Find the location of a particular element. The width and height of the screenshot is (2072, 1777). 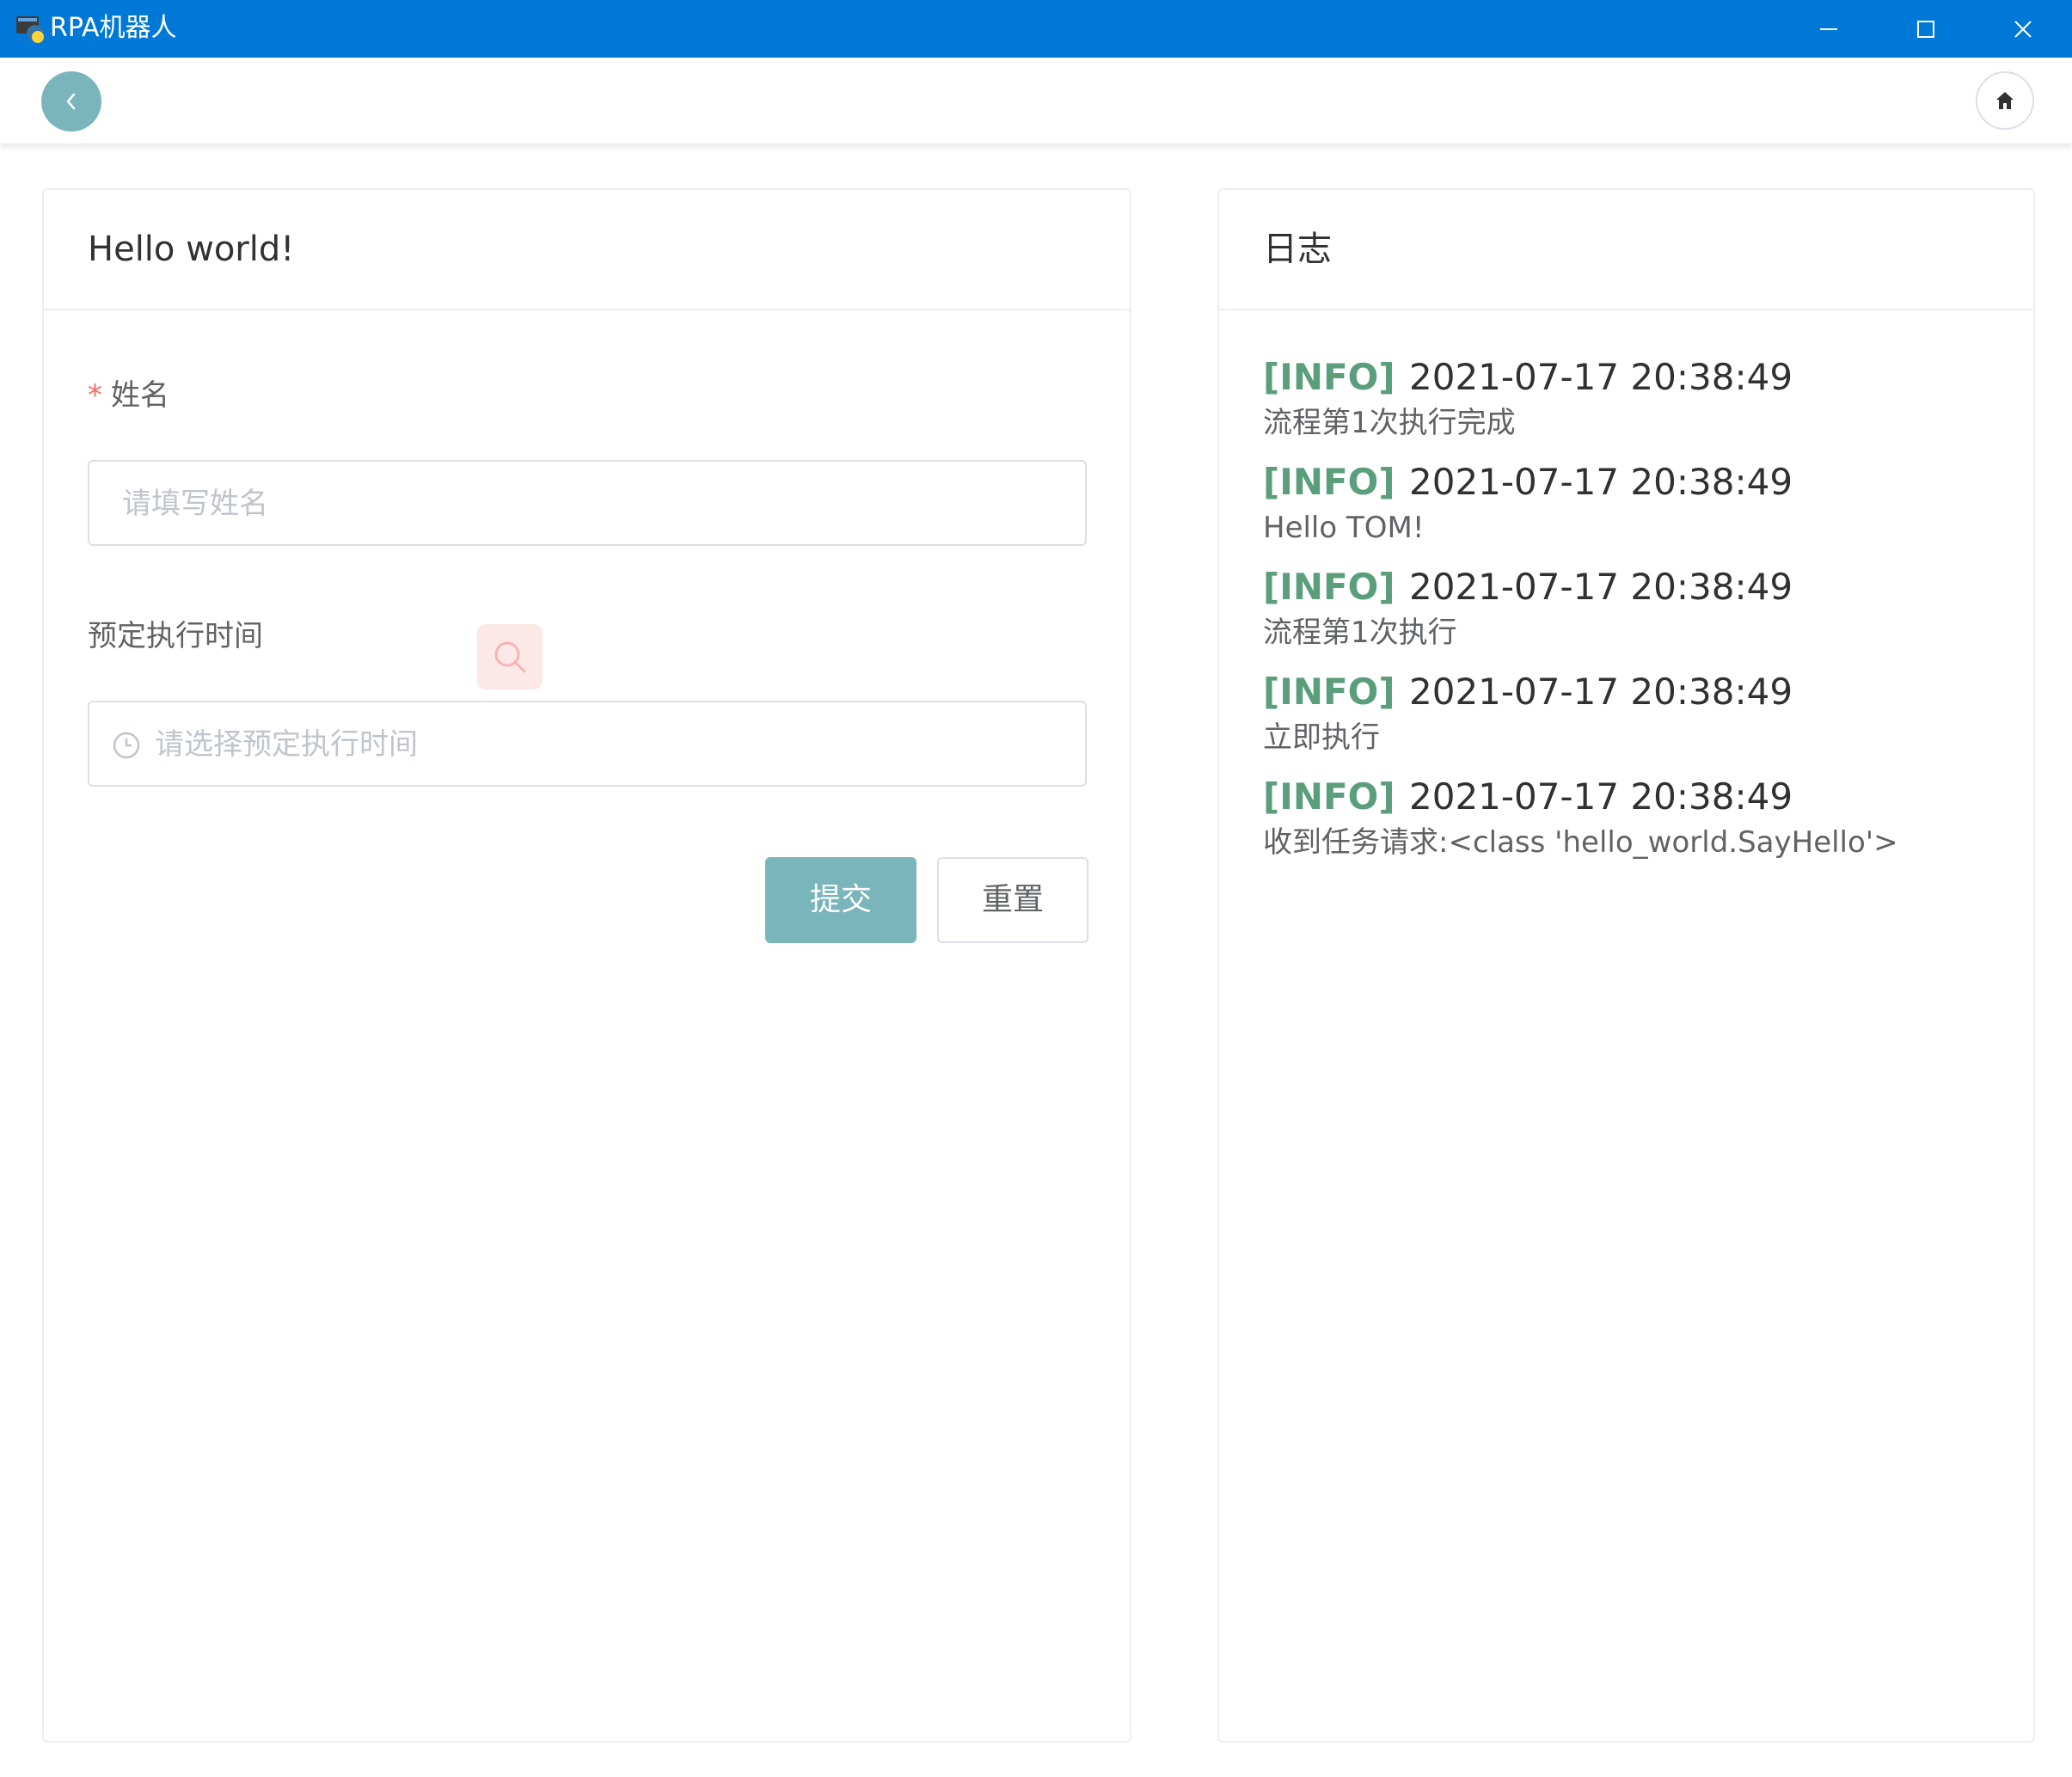

submit-button: 提交 is located at coordinates (841, 900).